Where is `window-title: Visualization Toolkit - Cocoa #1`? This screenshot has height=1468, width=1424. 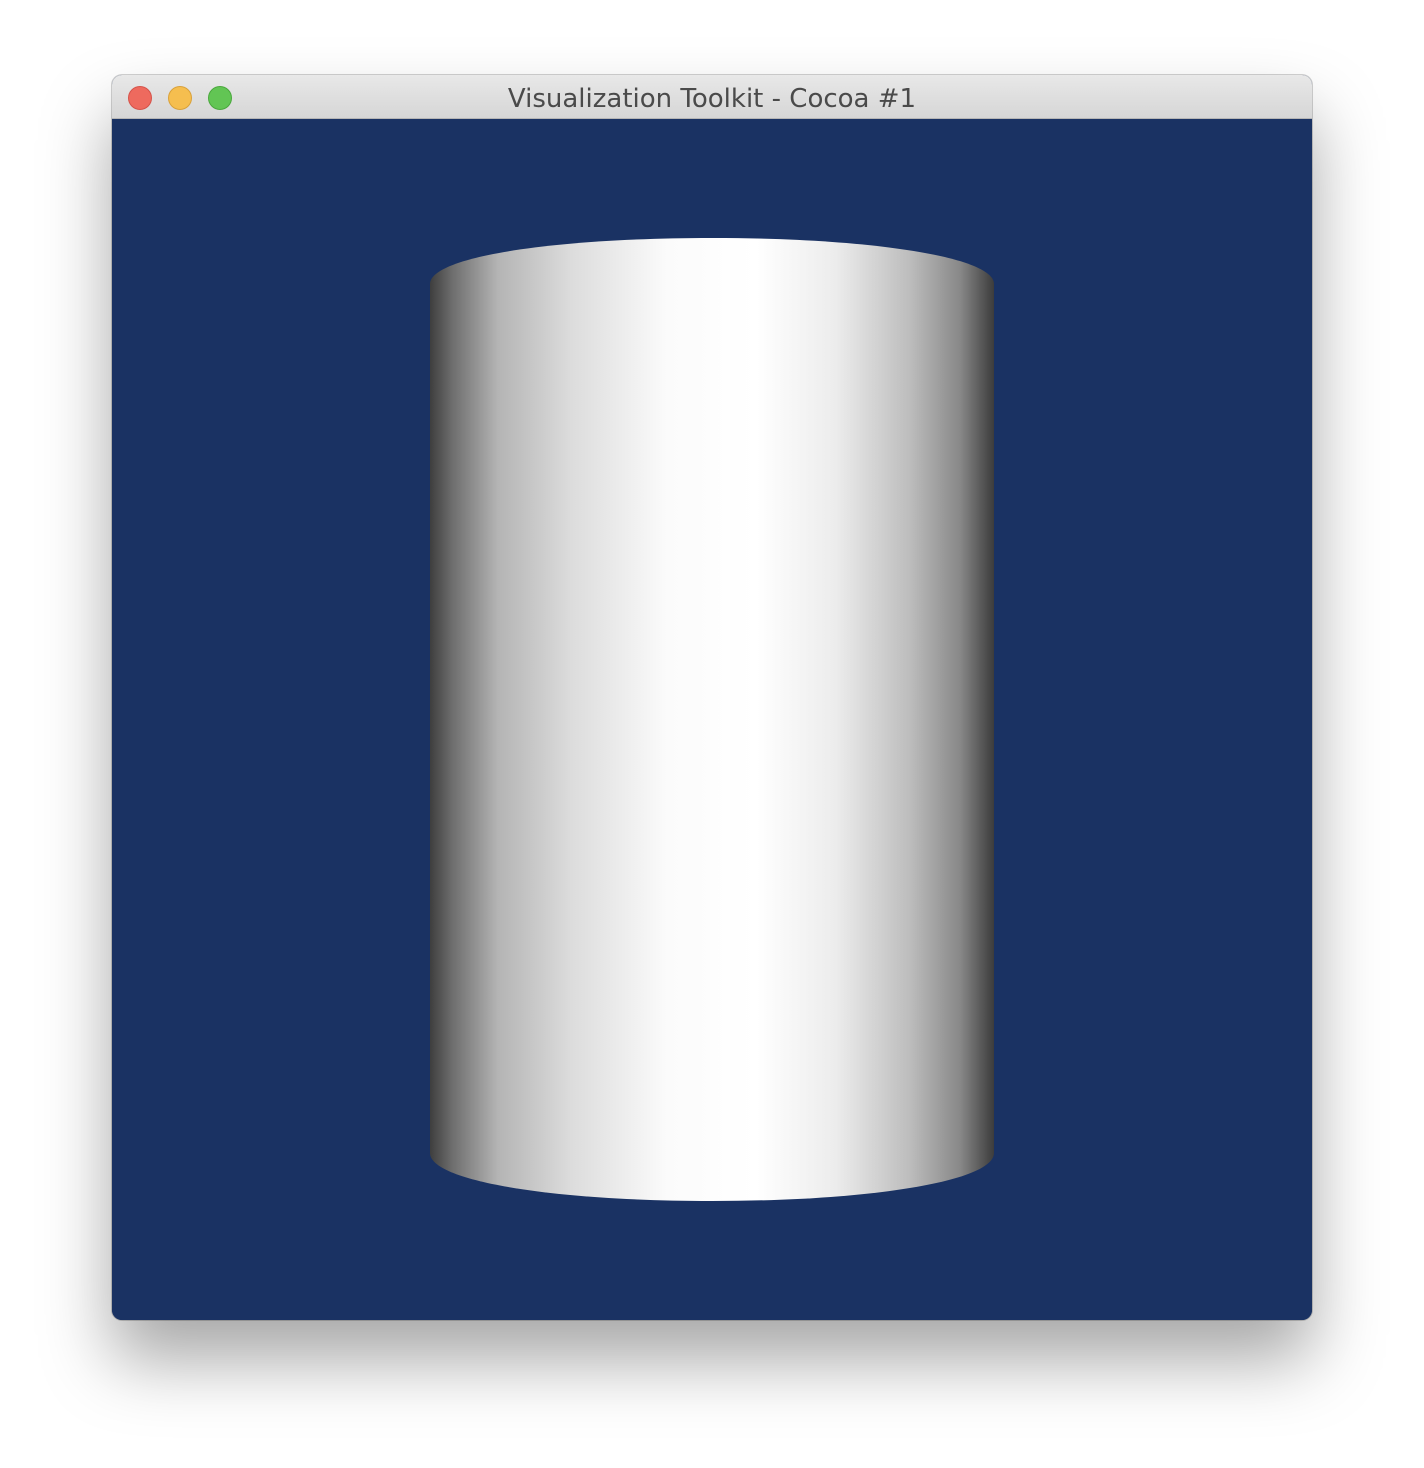
window-title: Visualization Toolkit - Cocoa #1 is located at coordinates (712, 99).